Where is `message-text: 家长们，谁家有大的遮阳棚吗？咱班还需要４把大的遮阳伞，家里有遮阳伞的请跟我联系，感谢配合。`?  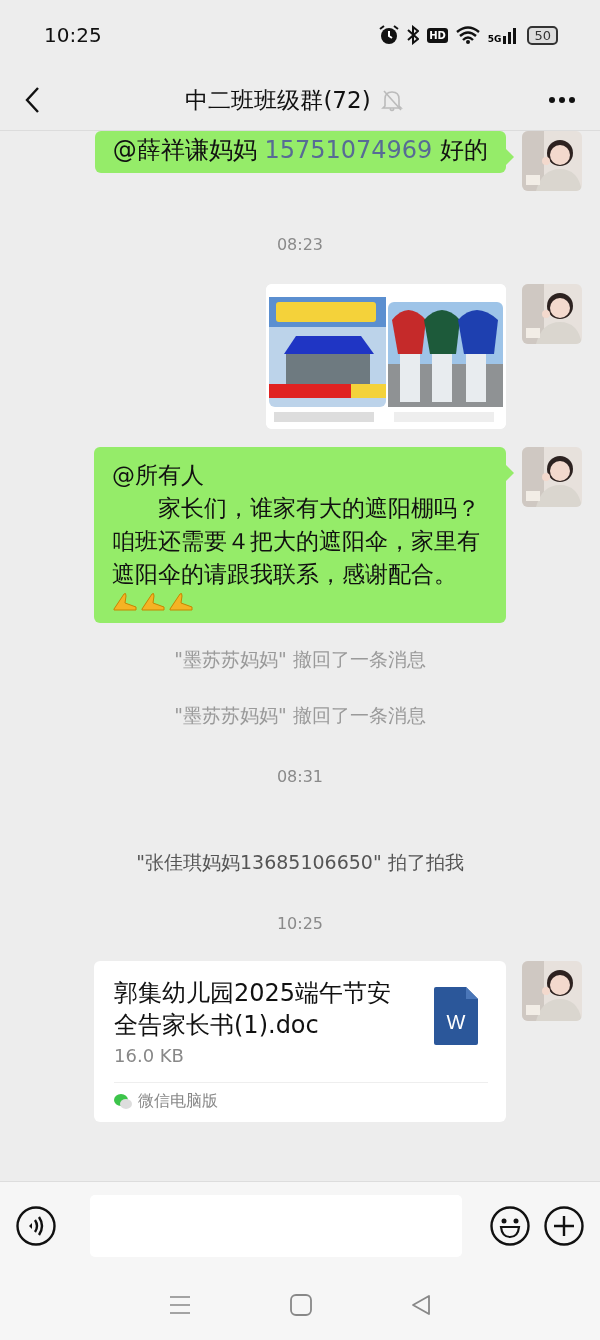
message-text: 家长们，谁家有大的遮阳棚吗？咱班还需要４把大的遮阳伞，家里有遮阳伞的请跟我联系，感谢配合。 is located at coordinates (296, 541).